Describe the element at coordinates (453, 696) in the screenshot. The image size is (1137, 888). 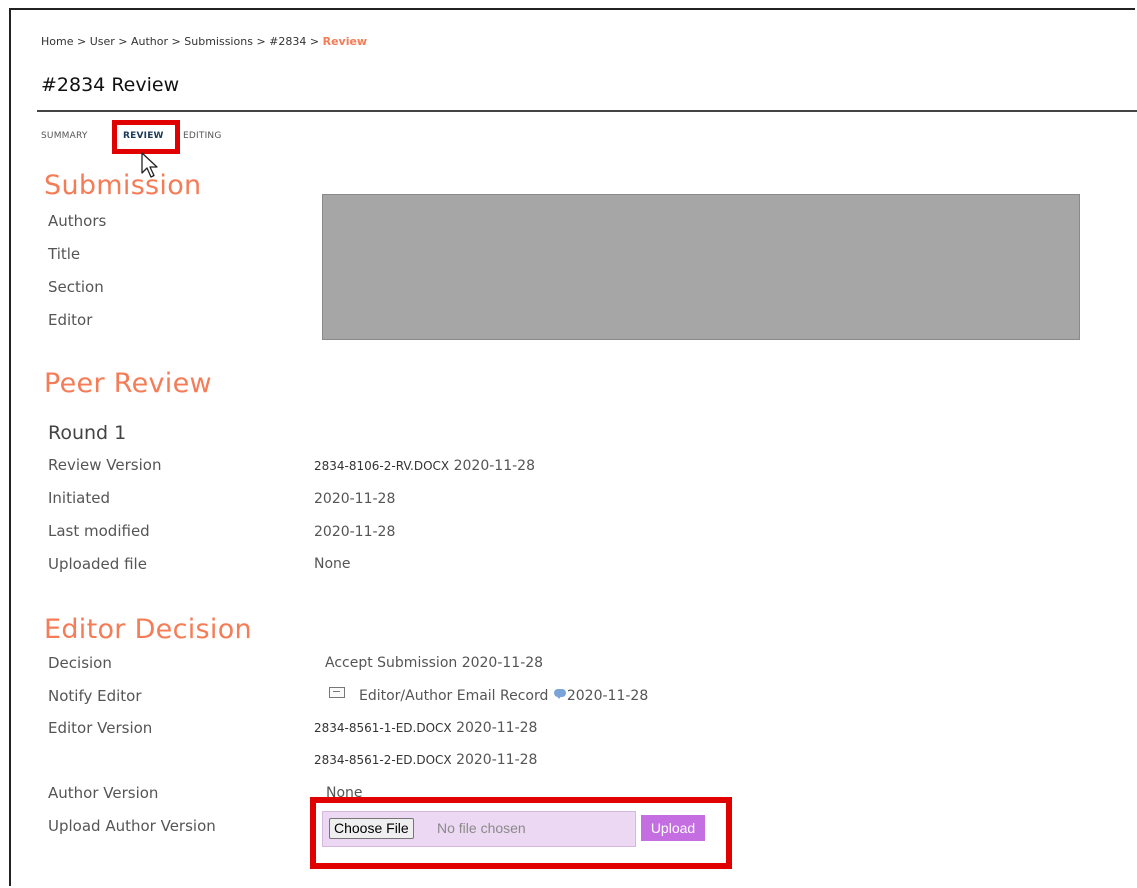
I see `email-record-link: Editor/Author Email Record` at that location.